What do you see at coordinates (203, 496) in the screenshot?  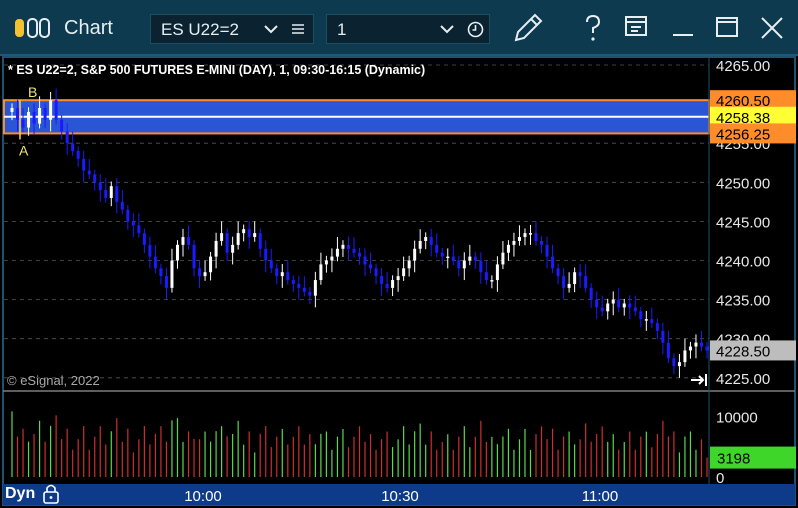 I see `time-tick-label: 10:00` at bounding box center [203, 496].